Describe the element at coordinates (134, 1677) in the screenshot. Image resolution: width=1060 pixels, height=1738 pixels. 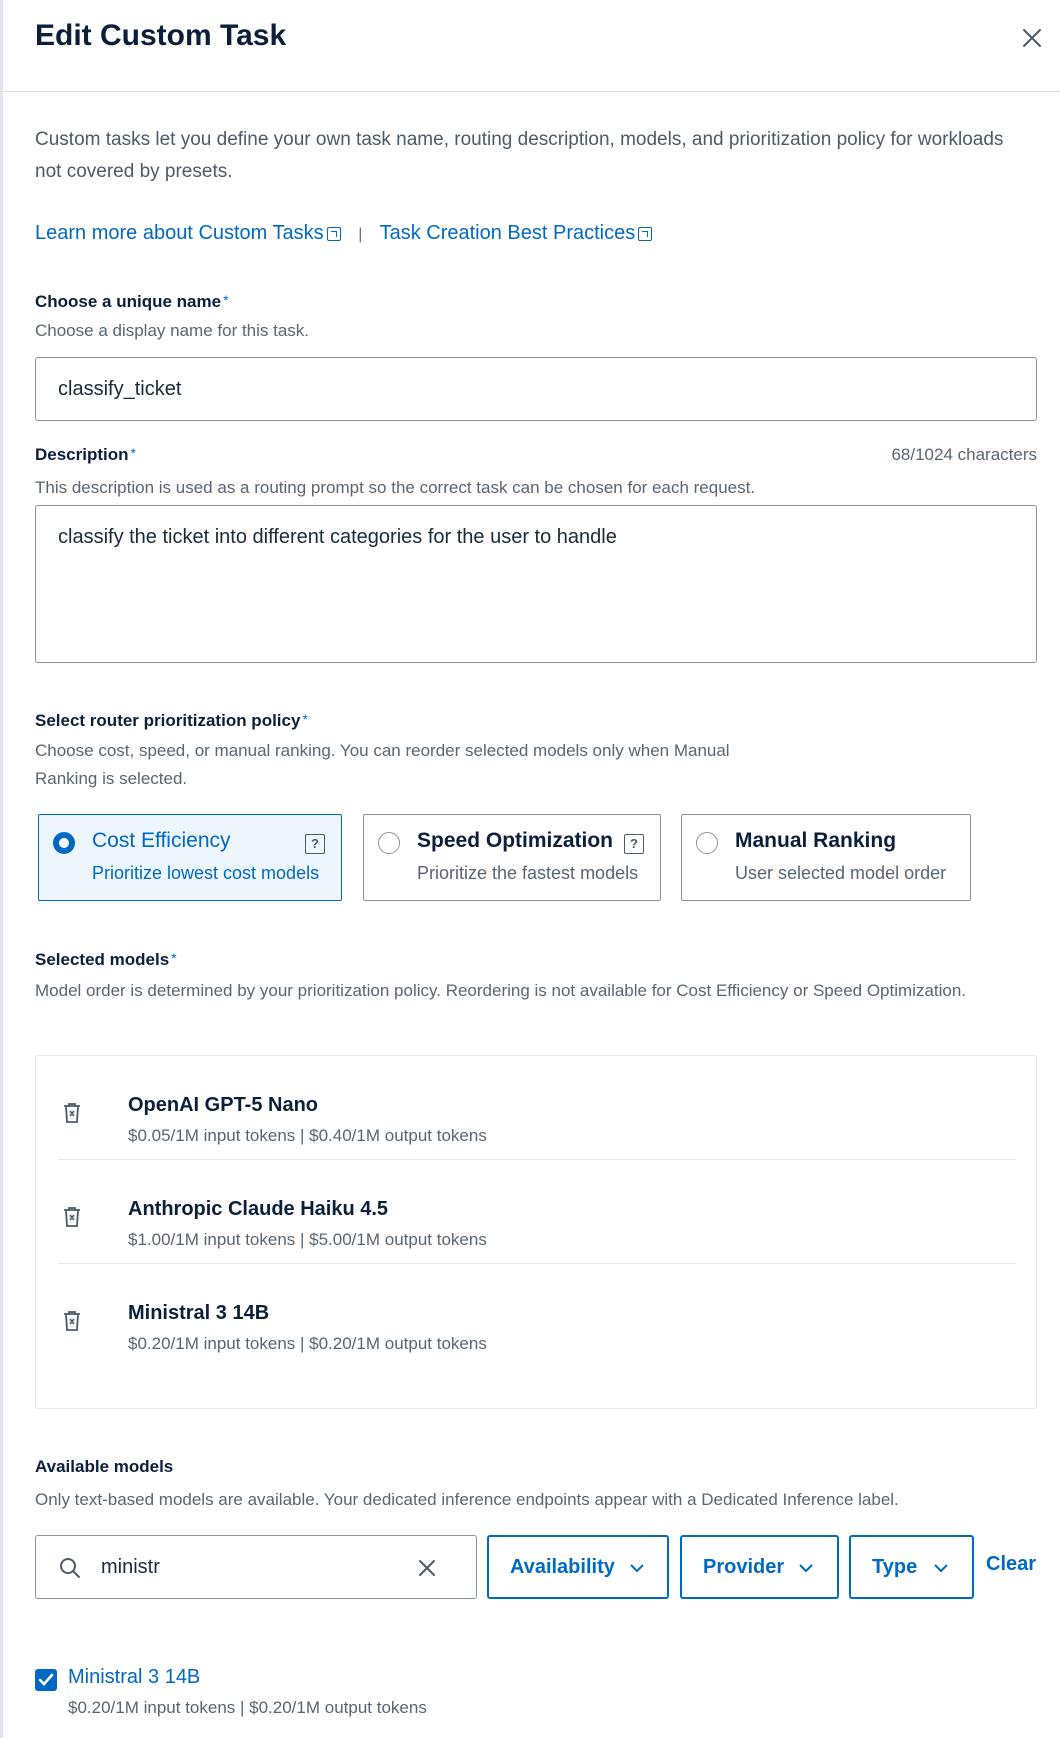
I see `available-model-name: Ministral 3 14B` at that location.